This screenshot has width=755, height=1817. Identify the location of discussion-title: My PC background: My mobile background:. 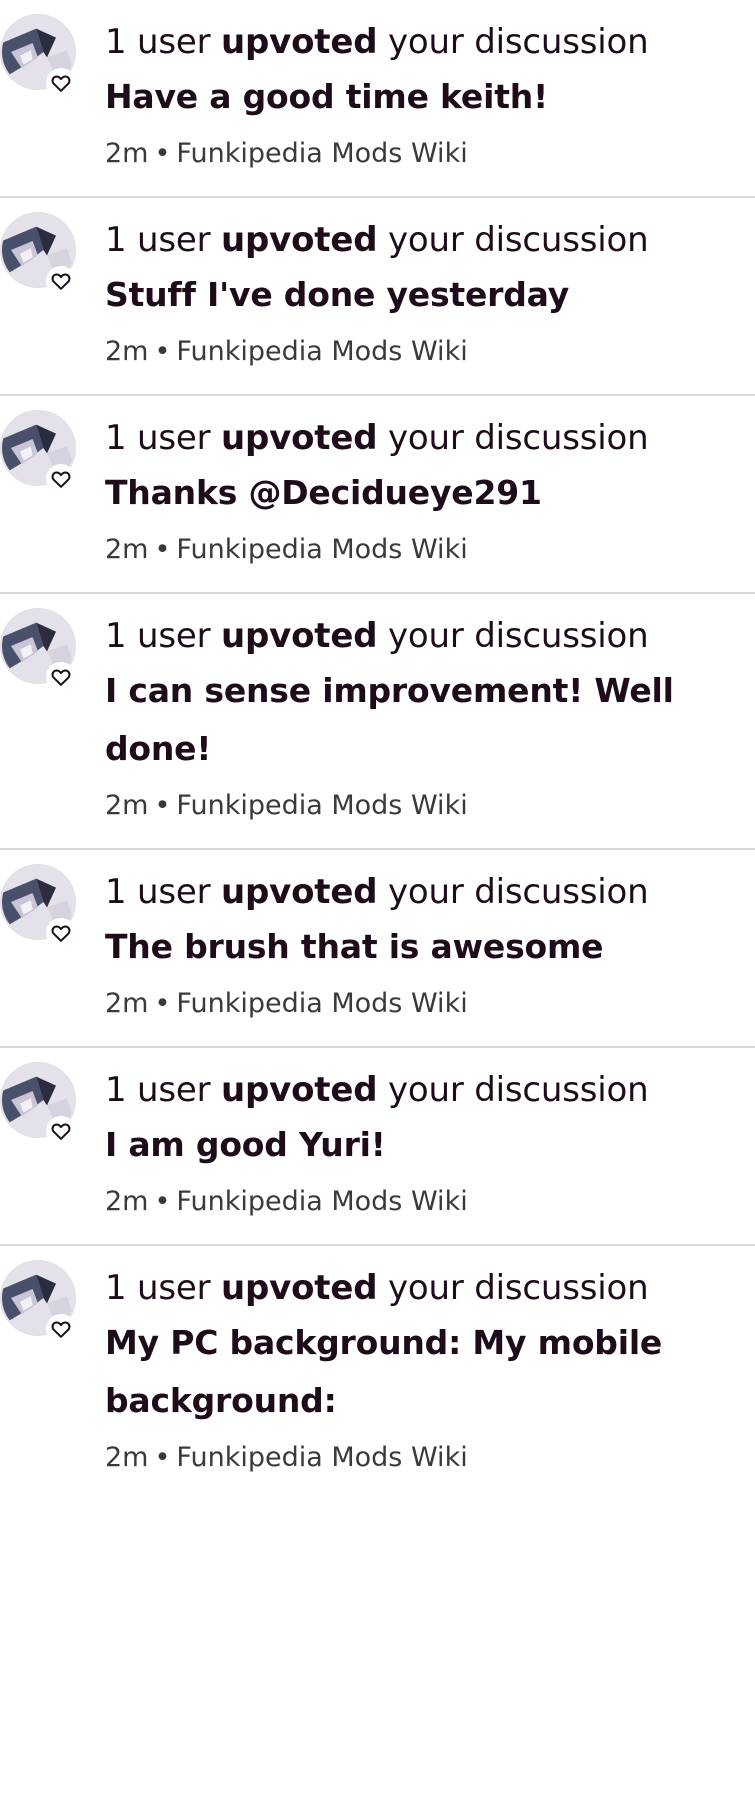
(384, 1371).